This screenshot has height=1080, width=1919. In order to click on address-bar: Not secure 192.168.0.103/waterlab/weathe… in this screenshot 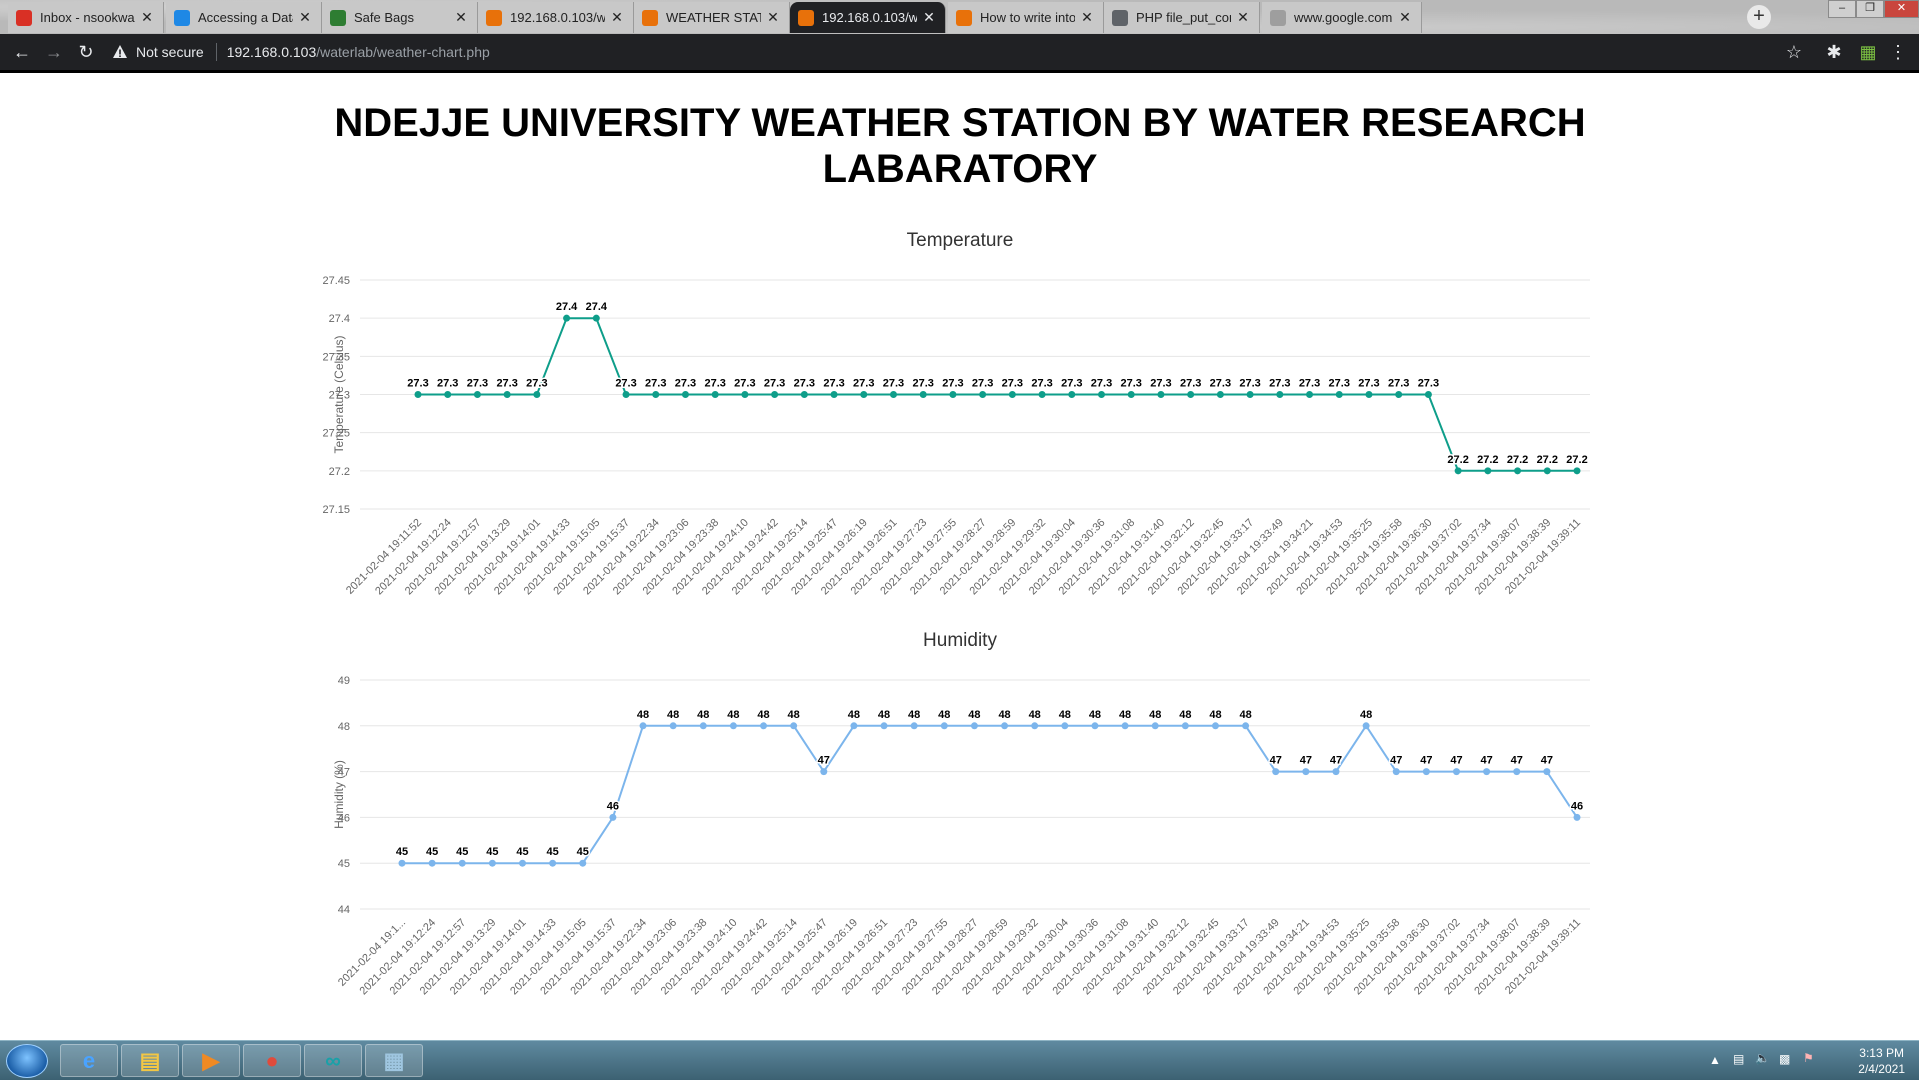, I will do `click(947, 52)`.